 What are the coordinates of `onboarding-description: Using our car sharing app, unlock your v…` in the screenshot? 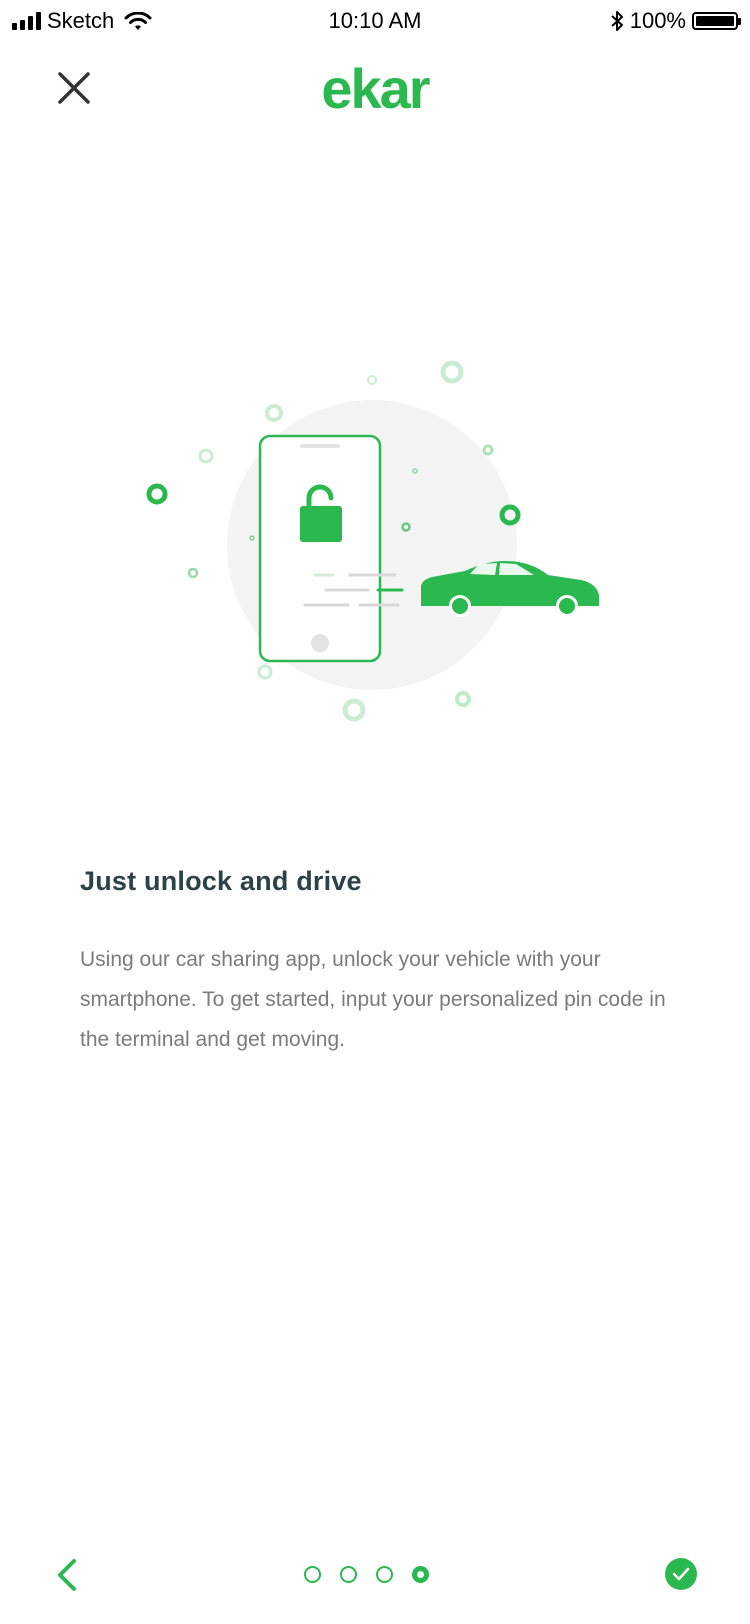 It's located at (373, 999).